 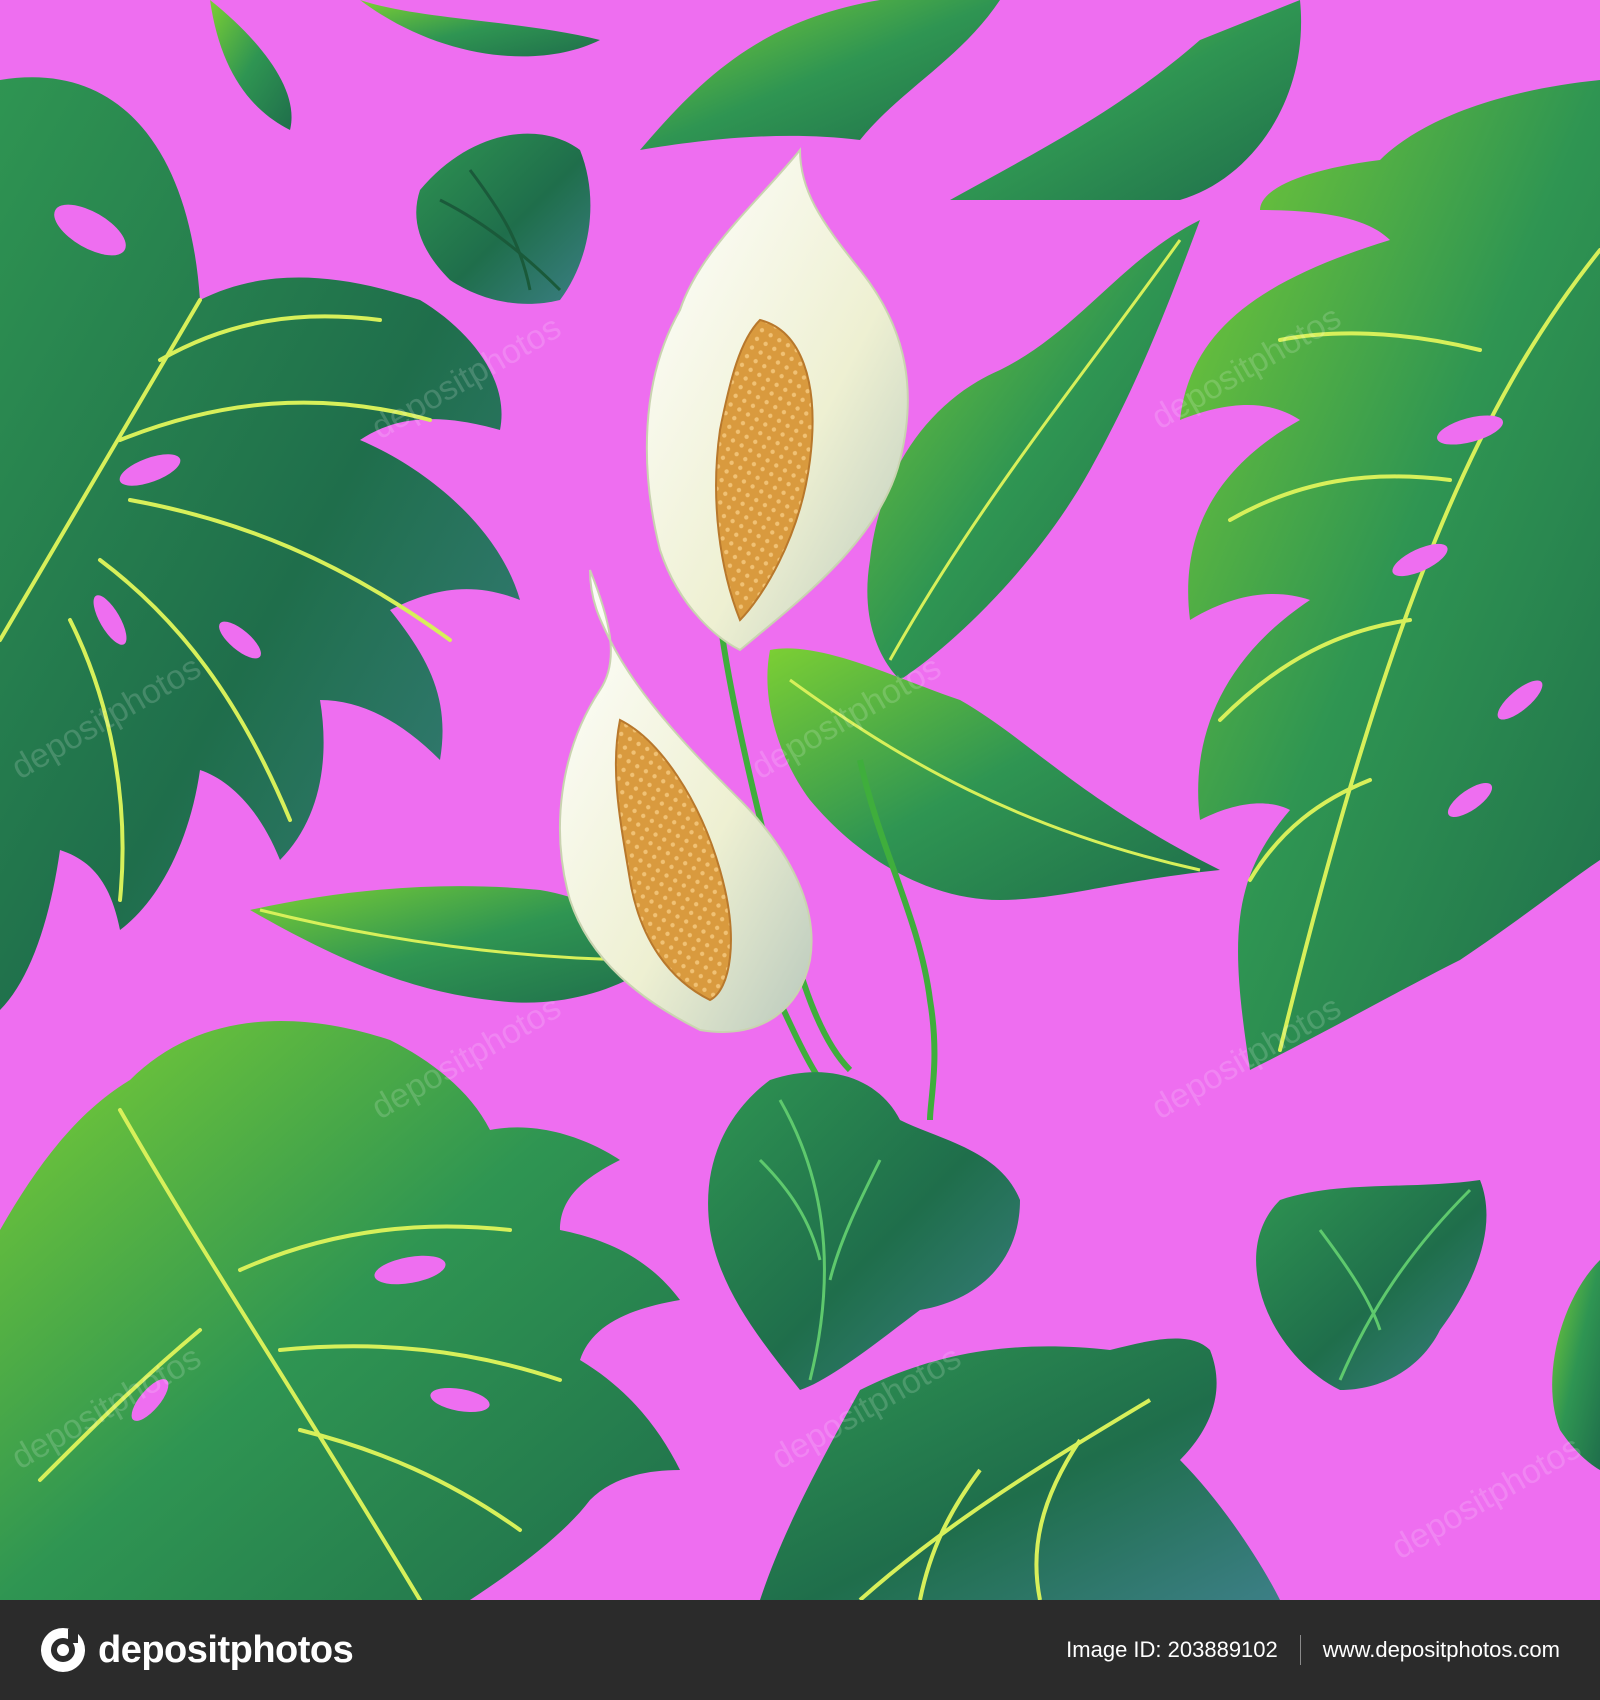 I want to click on divider, so click(x=1300, y=1650).